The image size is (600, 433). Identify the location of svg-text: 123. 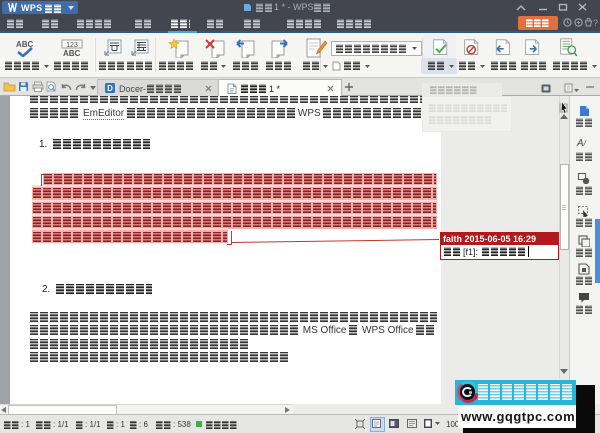
(72, 45).